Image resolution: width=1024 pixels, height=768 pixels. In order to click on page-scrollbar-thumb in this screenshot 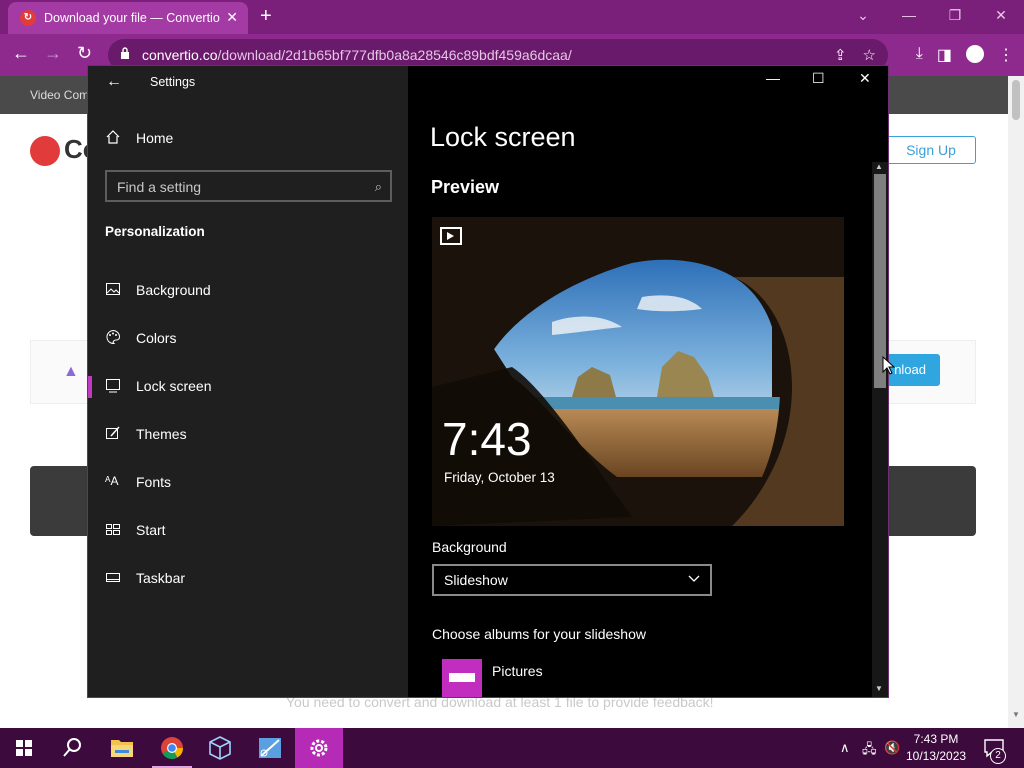, I will do `click(1016, 100)`.